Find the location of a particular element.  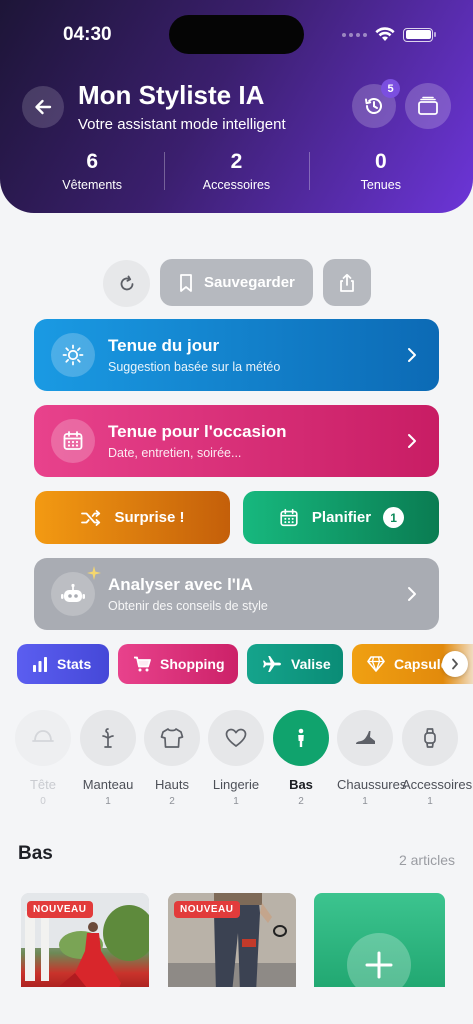

page-subtitle: Votre assistant mode intelligent is located at coordinates (182, 124).